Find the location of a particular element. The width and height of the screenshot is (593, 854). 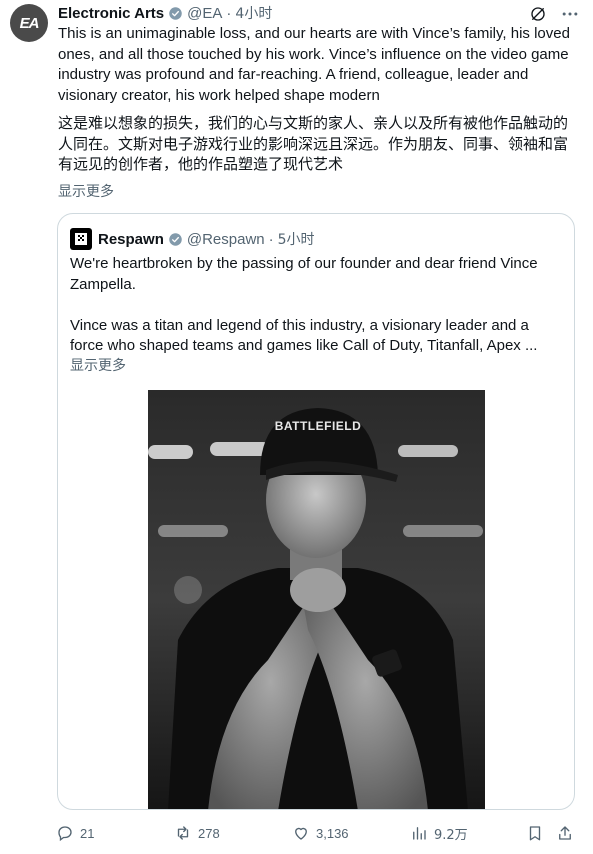

cap-text: BATTLEFIELD is located at coordinates (318, 426).